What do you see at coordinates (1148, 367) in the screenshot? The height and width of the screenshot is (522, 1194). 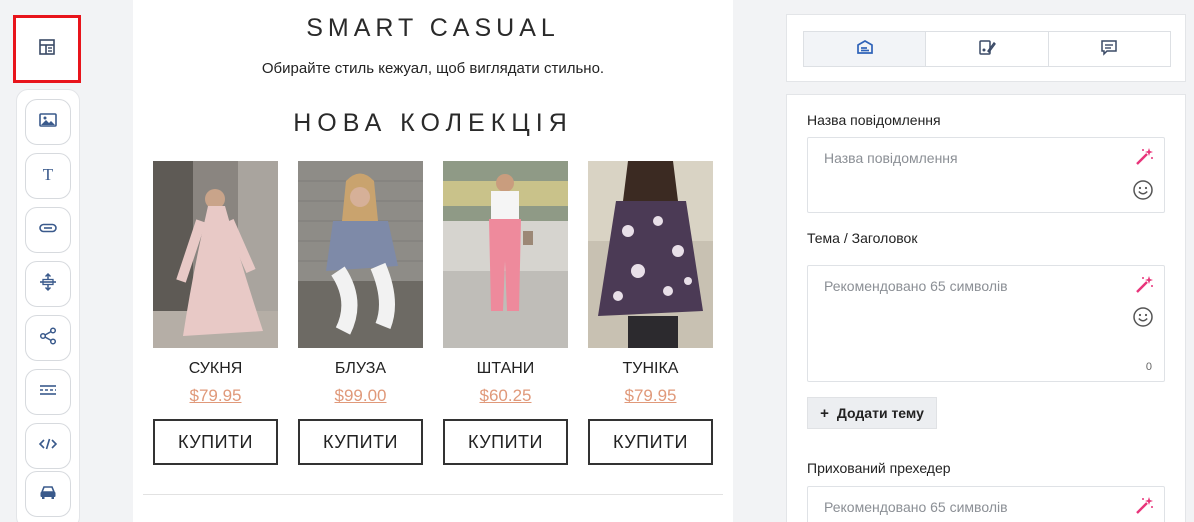 I see `subject-char-counter: 0` at bounding box center [1148, 367].